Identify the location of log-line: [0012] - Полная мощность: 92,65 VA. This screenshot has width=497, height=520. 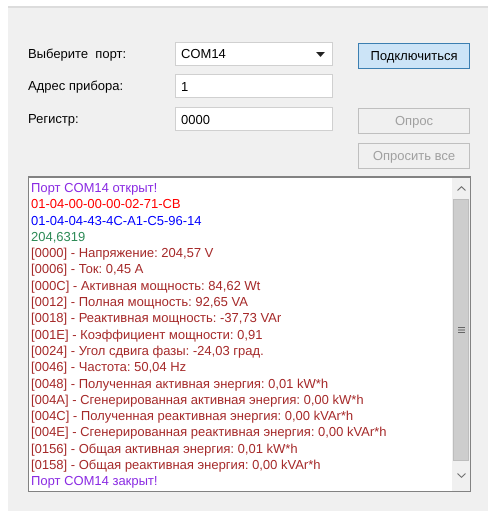
(139, 302).